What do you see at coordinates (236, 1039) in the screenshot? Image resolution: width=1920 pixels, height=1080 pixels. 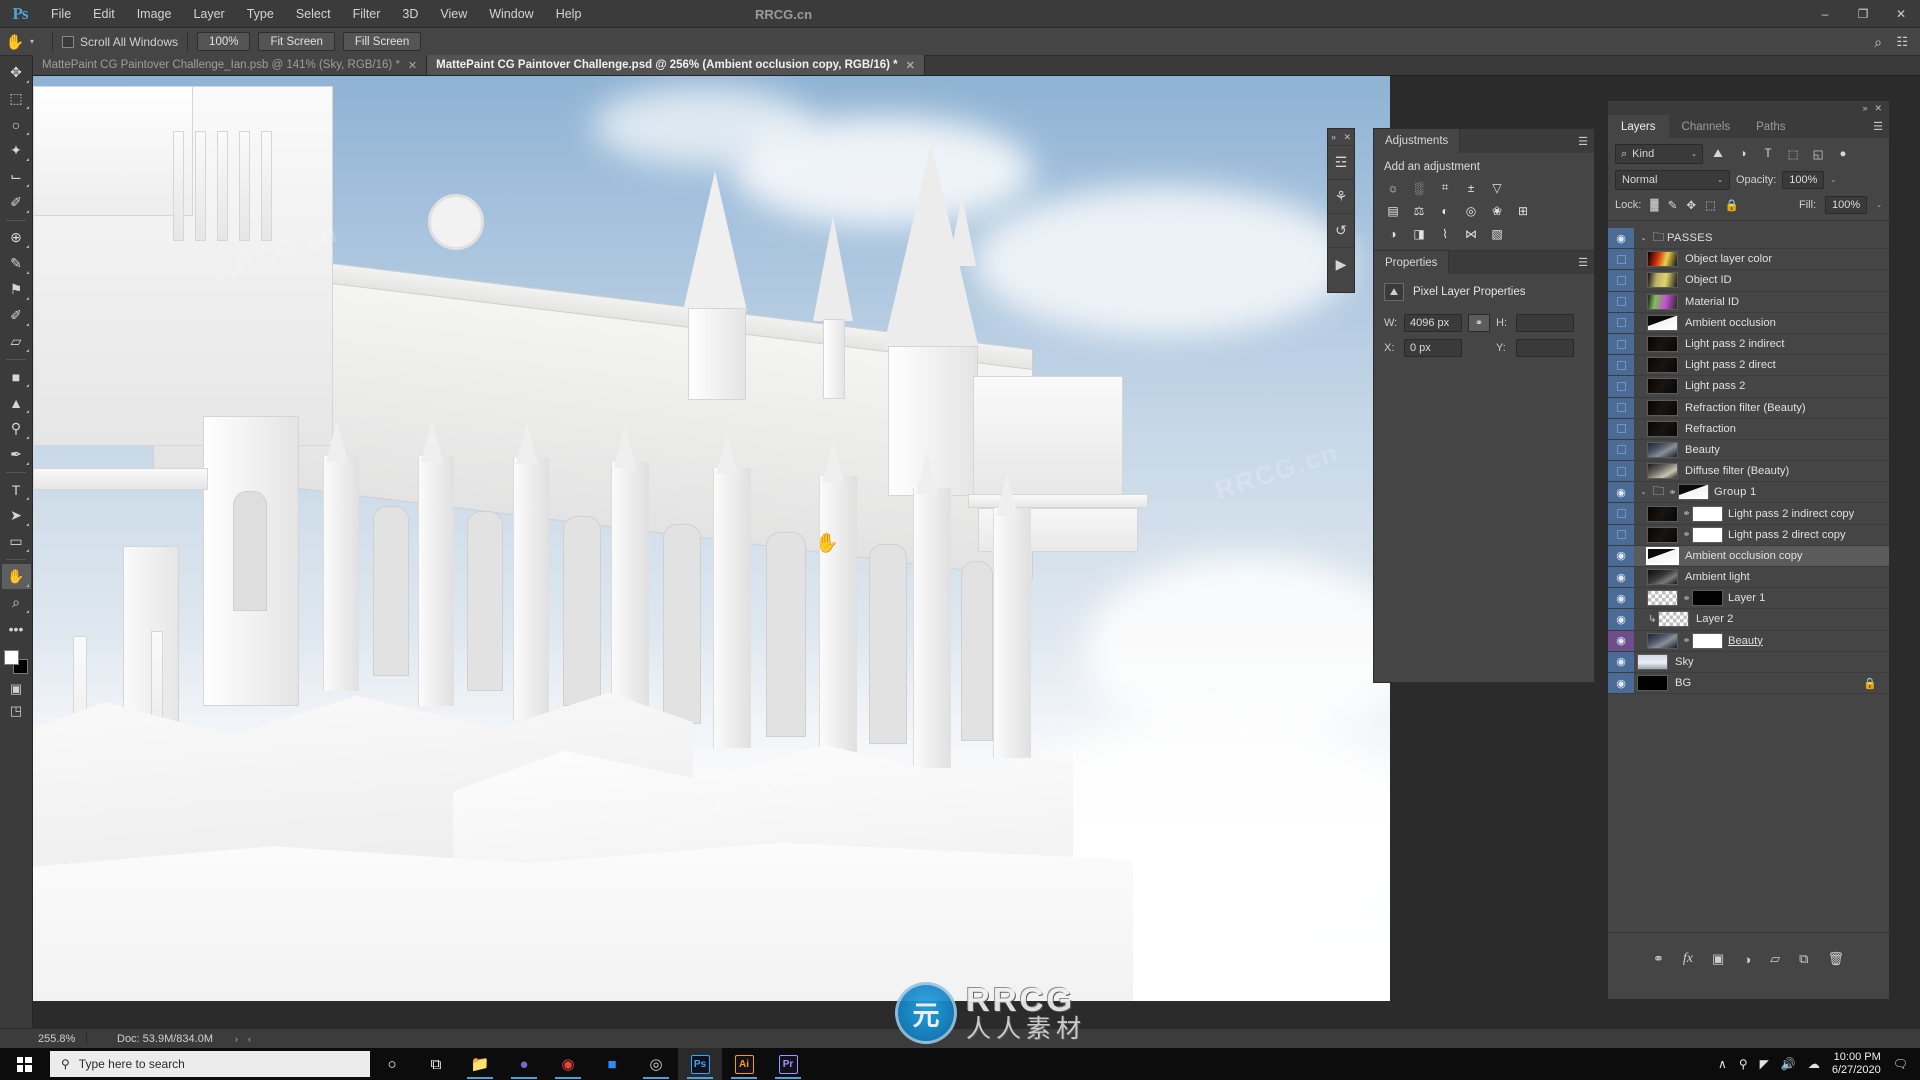 I see `status-expand-icon: ›` at bounding box center [236, 1039].